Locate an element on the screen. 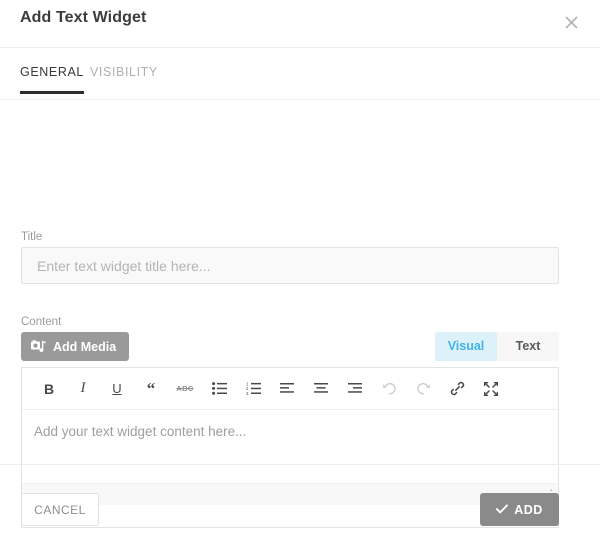 The width and height of the screenshot is (600, 533). content-label: Content is located at coordinates (41, 322).